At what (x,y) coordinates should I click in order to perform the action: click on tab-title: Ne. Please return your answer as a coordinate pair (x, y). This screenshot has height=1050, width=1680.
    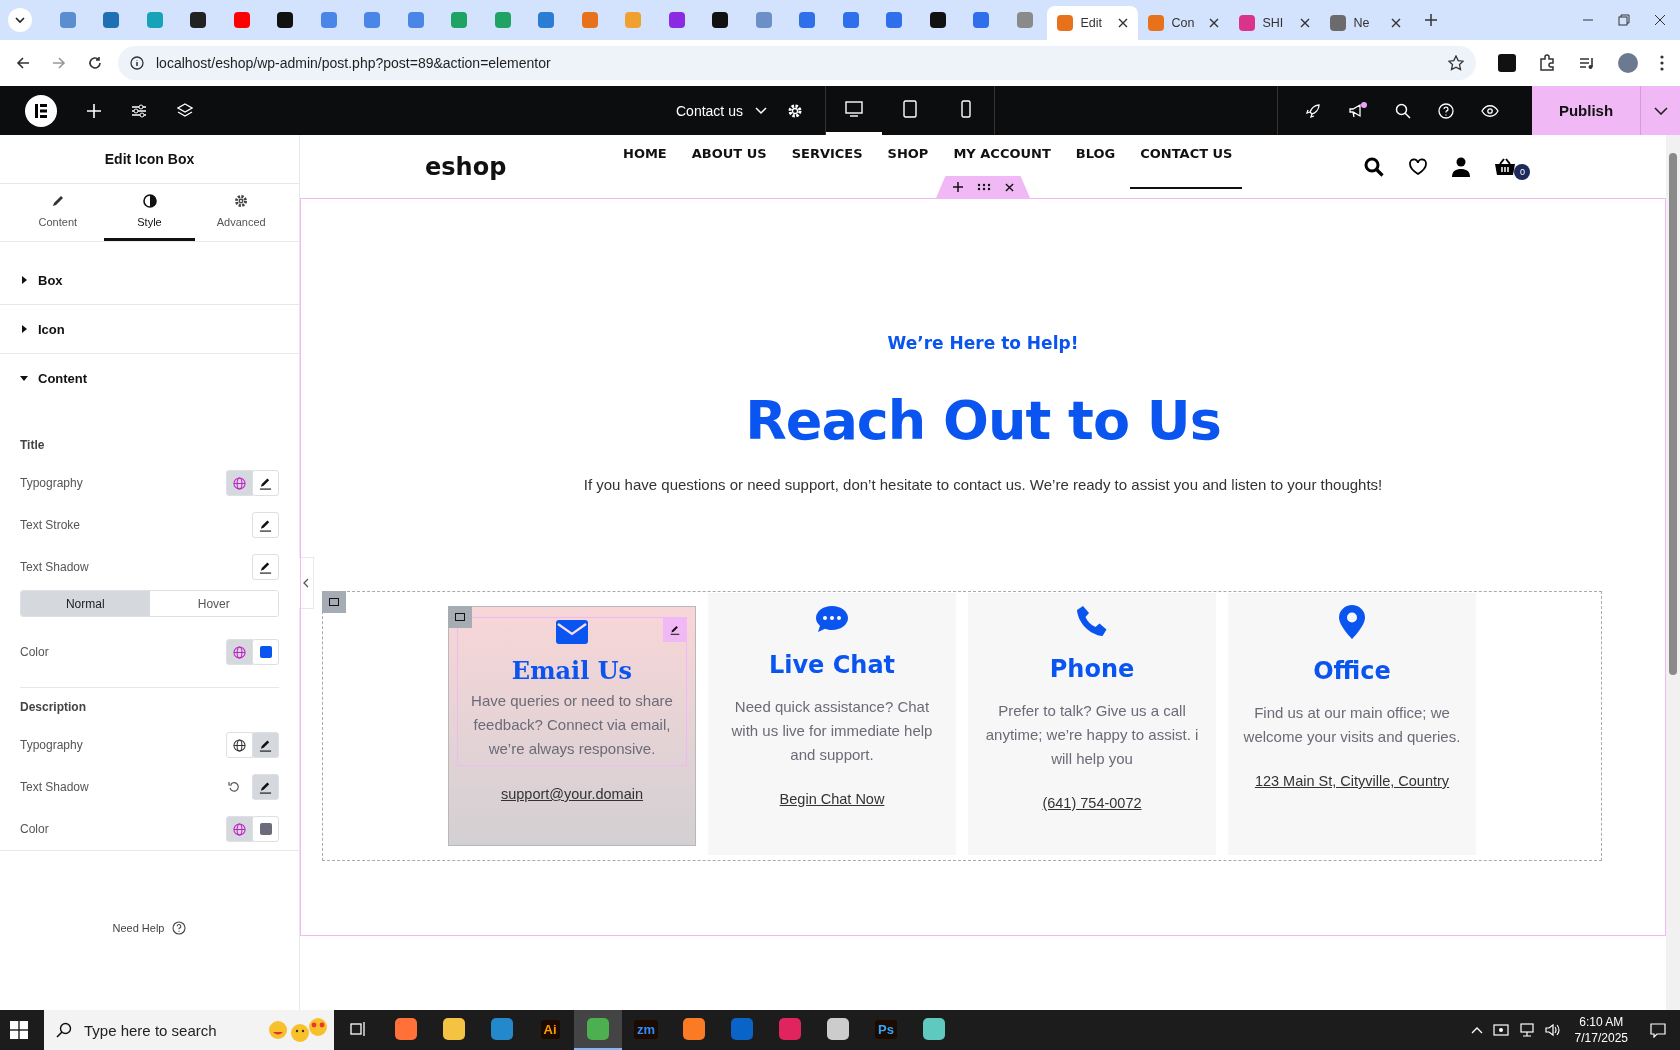
    Looking at the image, I should click on (1362, 23).